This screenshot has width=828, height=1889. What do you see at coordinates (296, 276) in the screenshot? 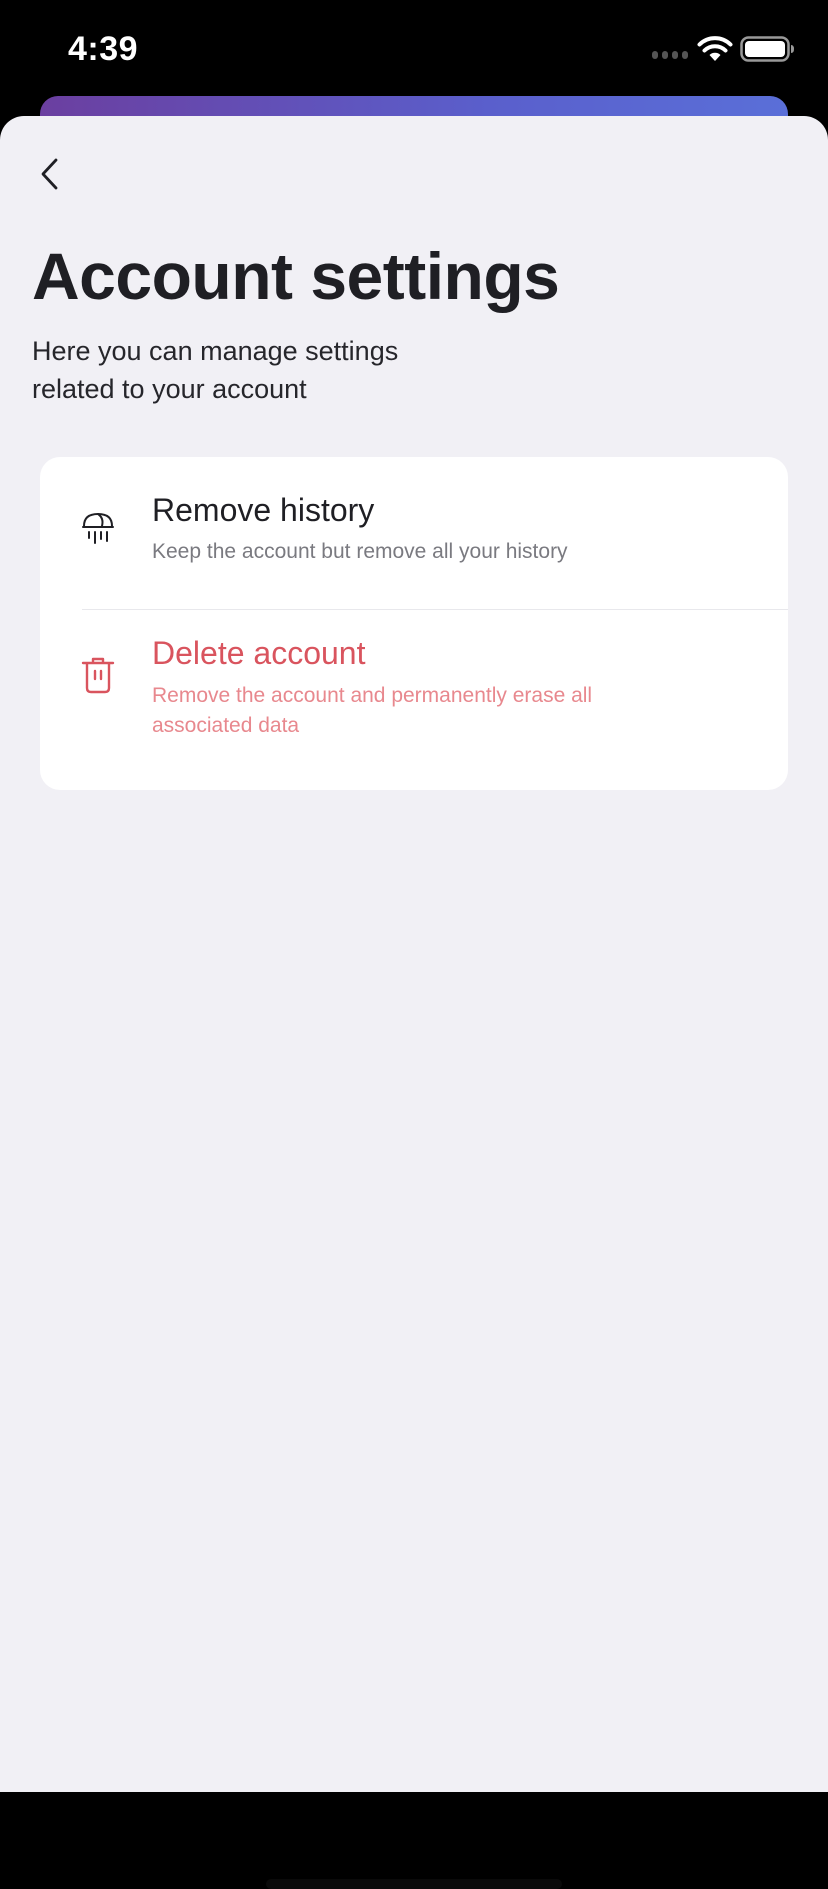
I see `page-title: Account settings` at bounding box center [296, 276].